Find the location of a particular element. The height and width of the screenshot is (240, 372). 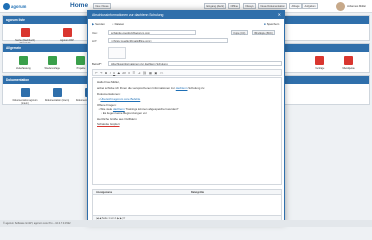

agorum-logo: agorum is located at coordinates (14, 6).